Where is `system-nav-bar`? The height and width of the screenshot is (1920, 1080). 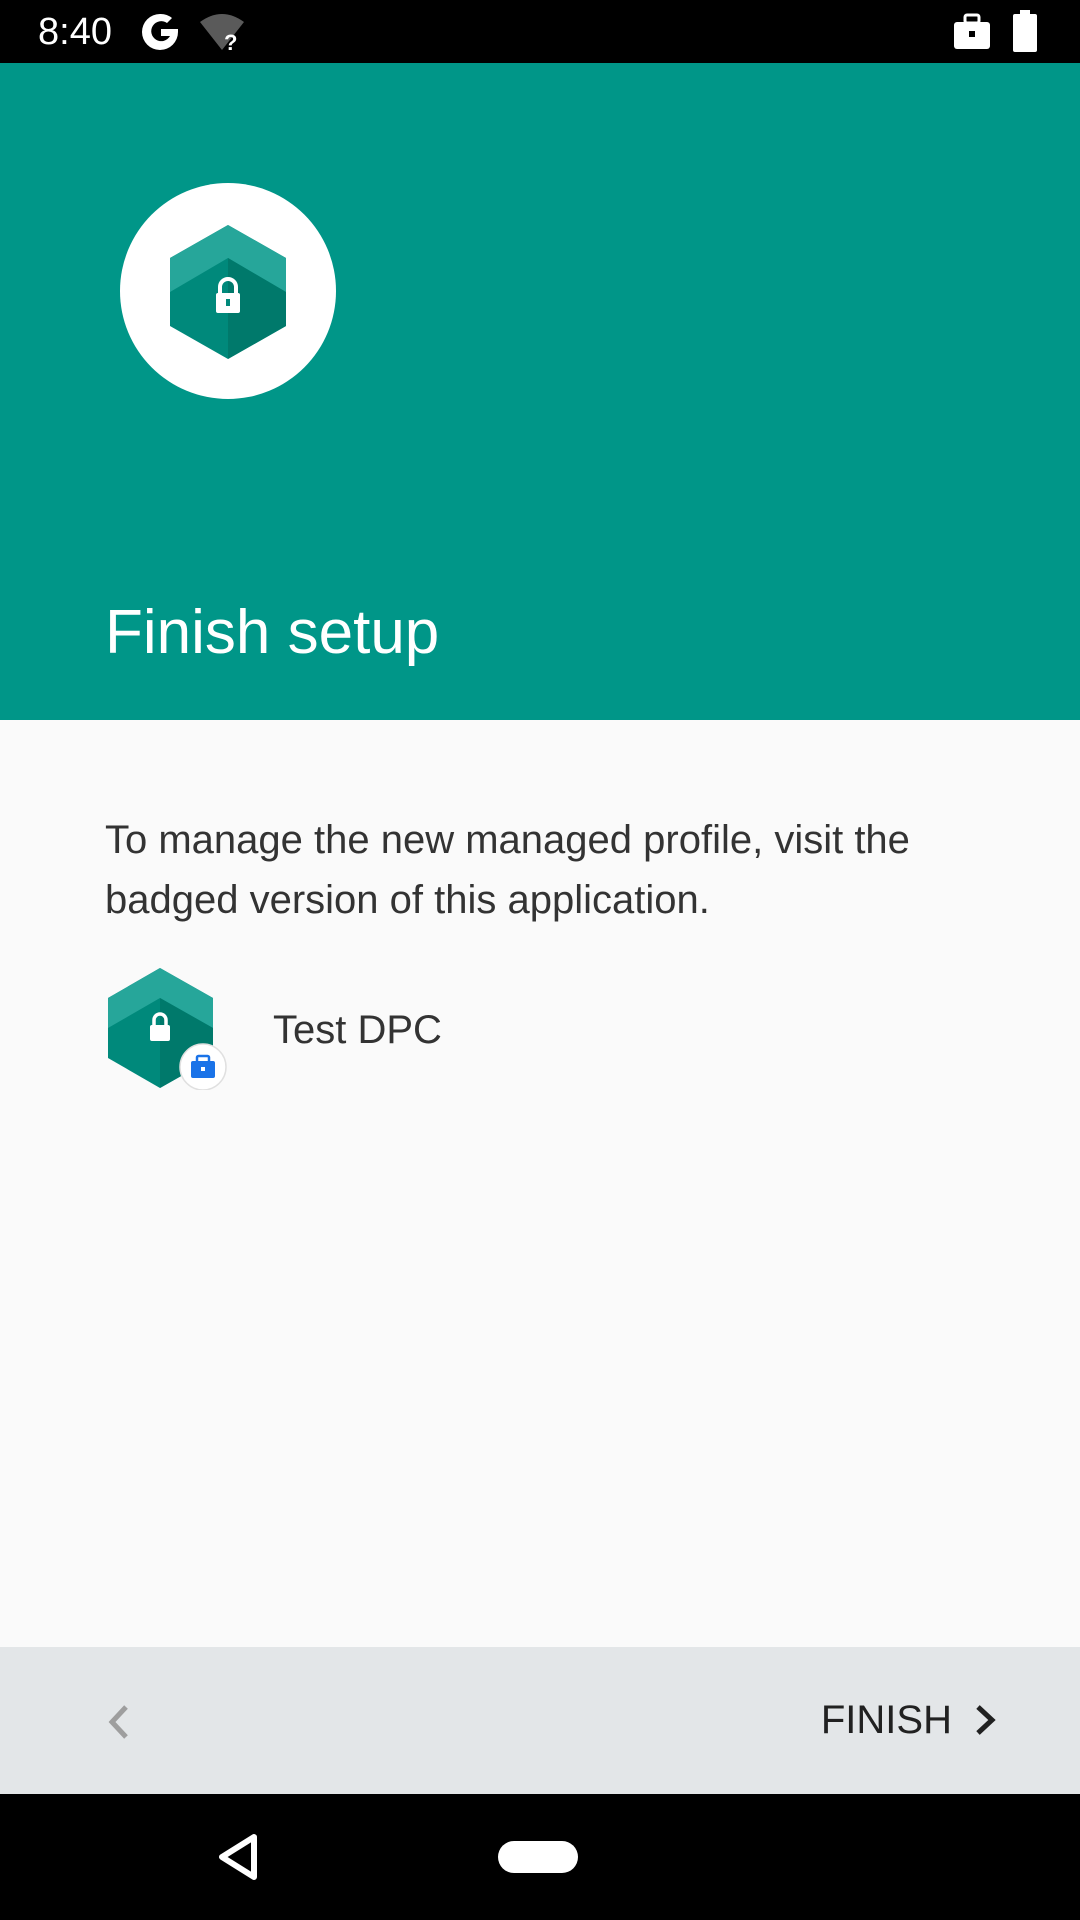 system-nav-bar is located at coordinates (540, 1857).